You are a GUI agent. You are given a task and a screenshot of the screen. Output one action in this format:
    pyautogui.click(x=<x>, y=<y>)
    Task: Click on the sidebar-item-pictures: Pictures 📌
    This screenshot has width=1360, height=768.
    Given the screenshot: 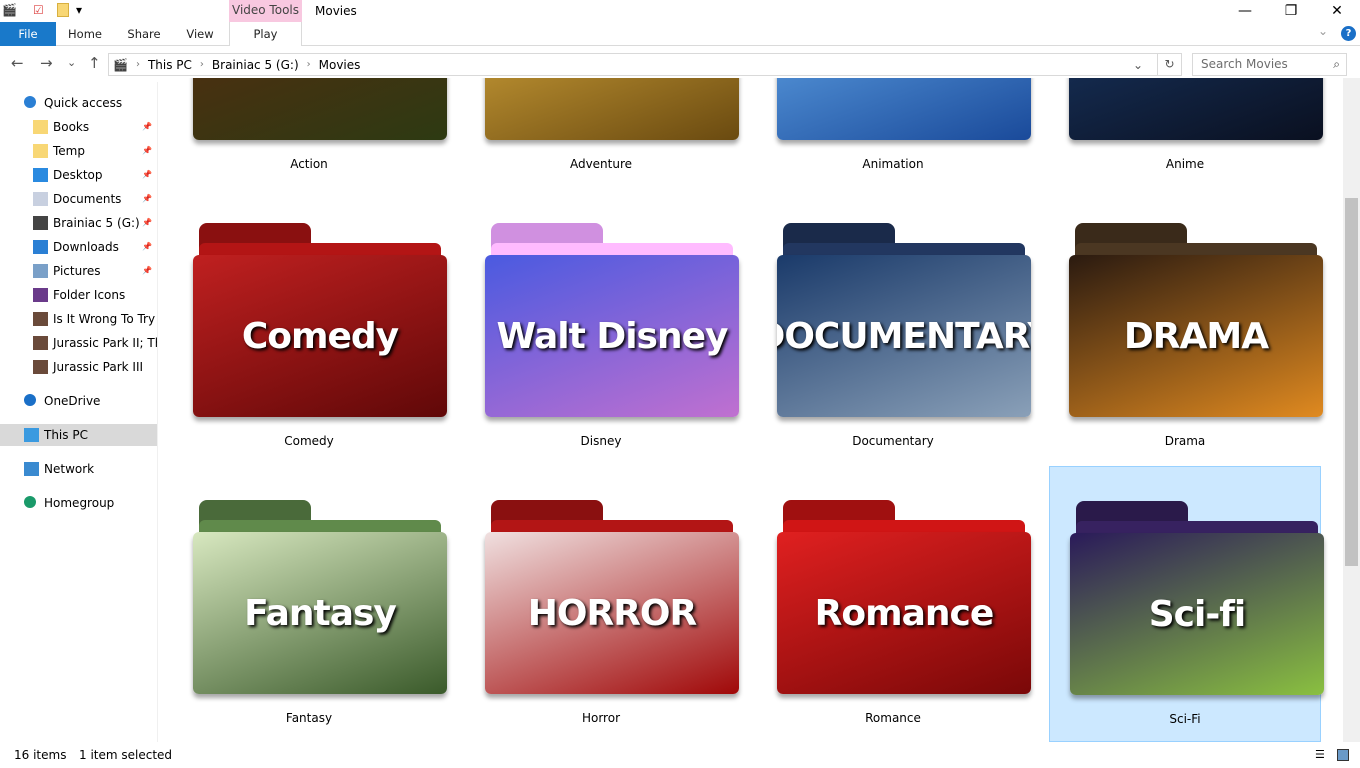 What is the action you would take?
    pyautogui.click(x=78, y=271)
    